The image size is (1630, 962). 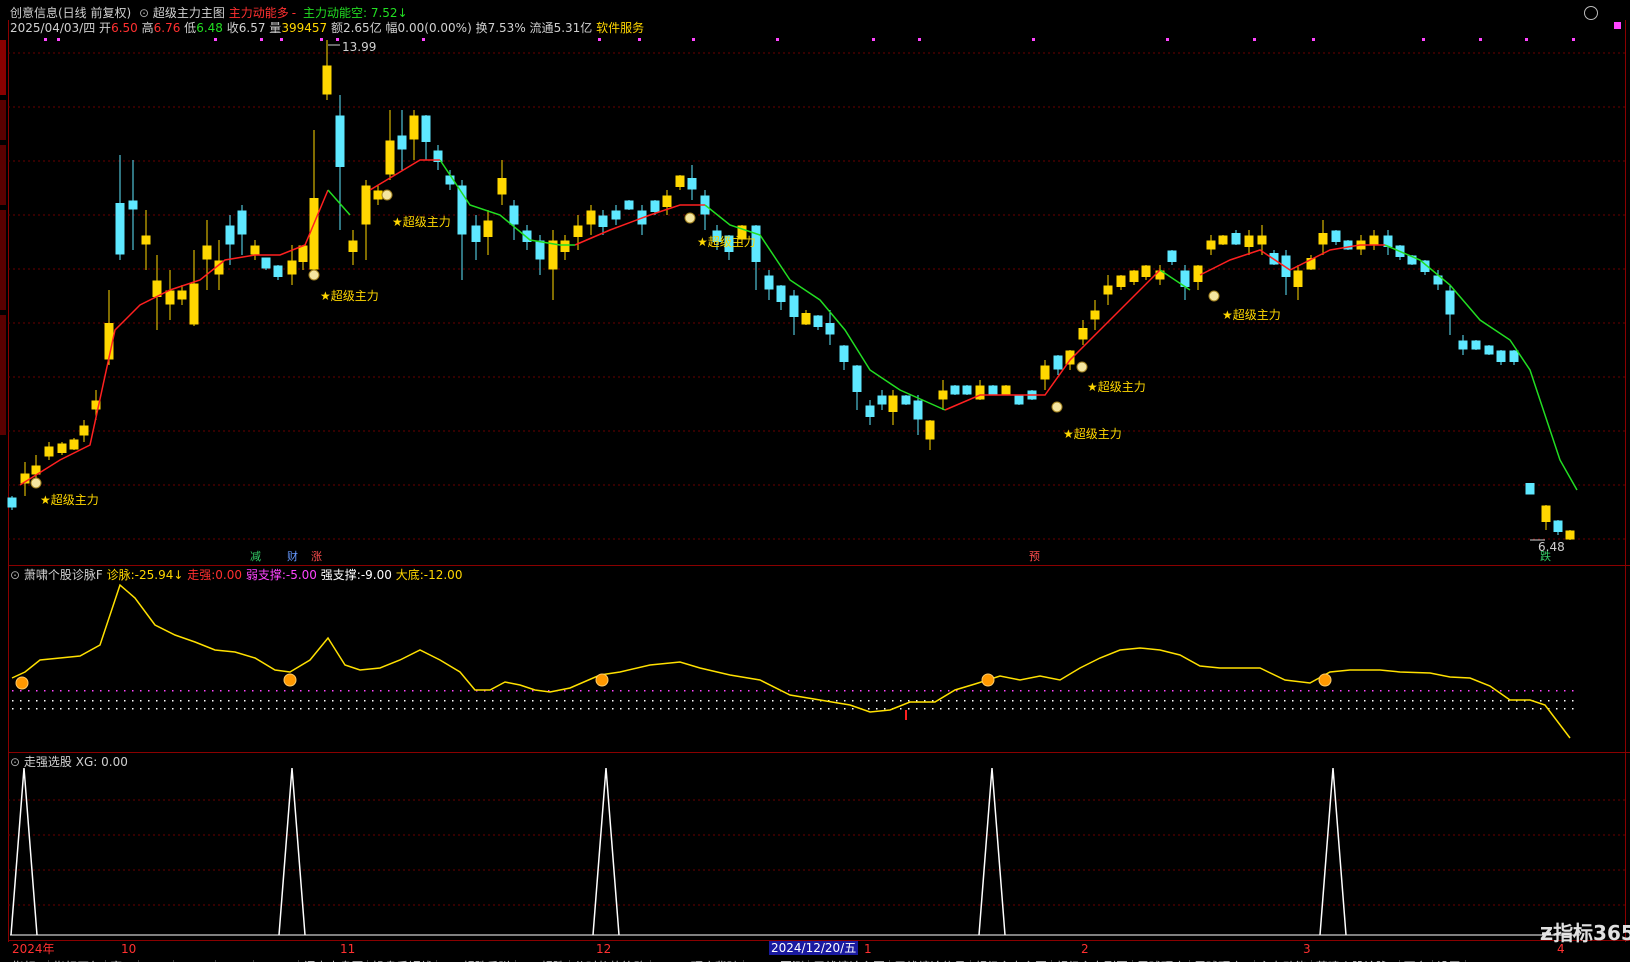 I want to click on up-chevron-icon, so click(x=290, y=680).